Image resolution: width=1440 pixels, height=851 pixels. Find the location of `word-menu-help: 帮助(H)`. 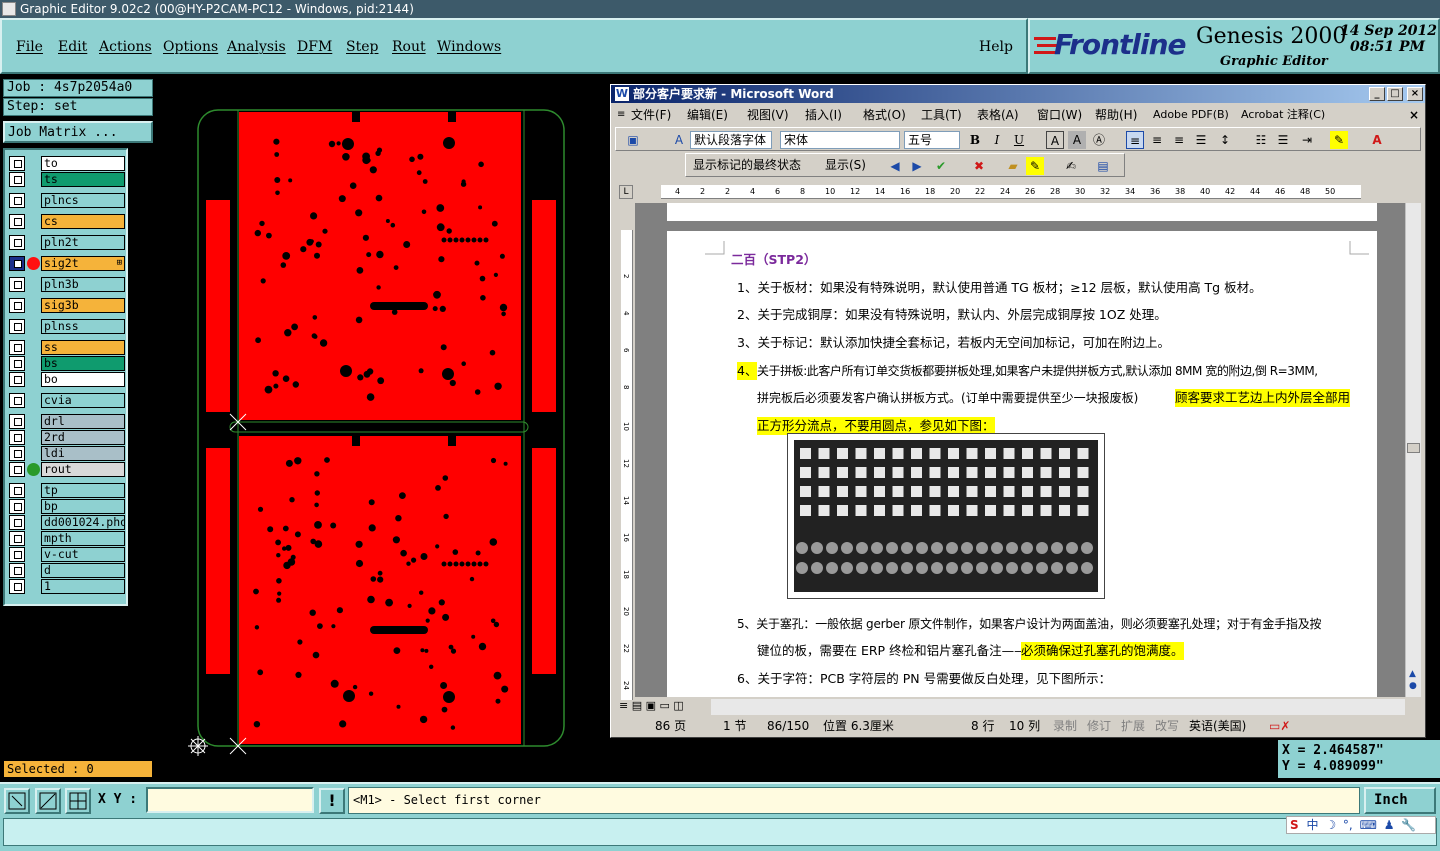

word-menu-help: 帮助(H) is located at coordinates (1116, 115).